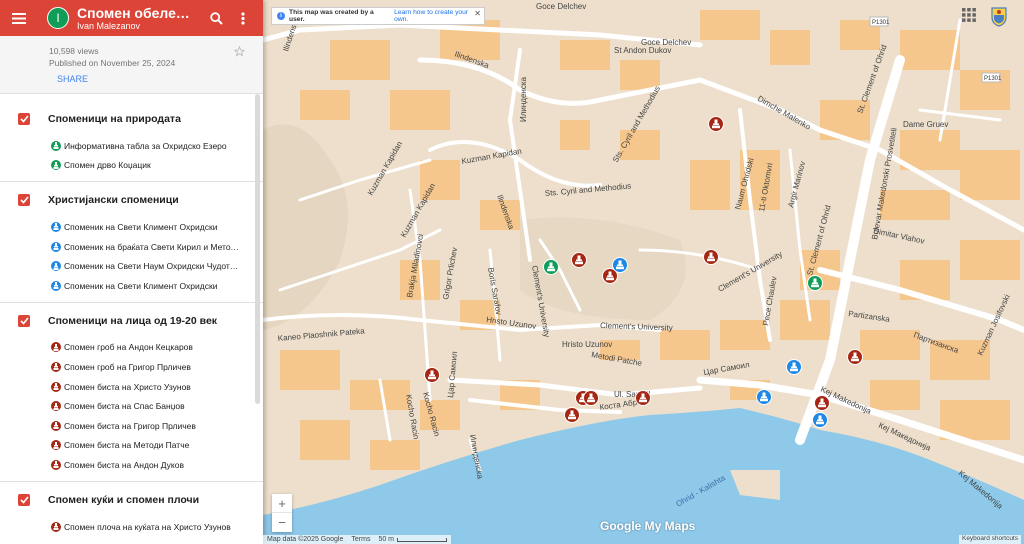 This screenshot has height=544, width=1024. What do you see at coordinates (74, 51) in the screenshot?
I see `view-count: 10,598 views` at bounding box center [74, 51].